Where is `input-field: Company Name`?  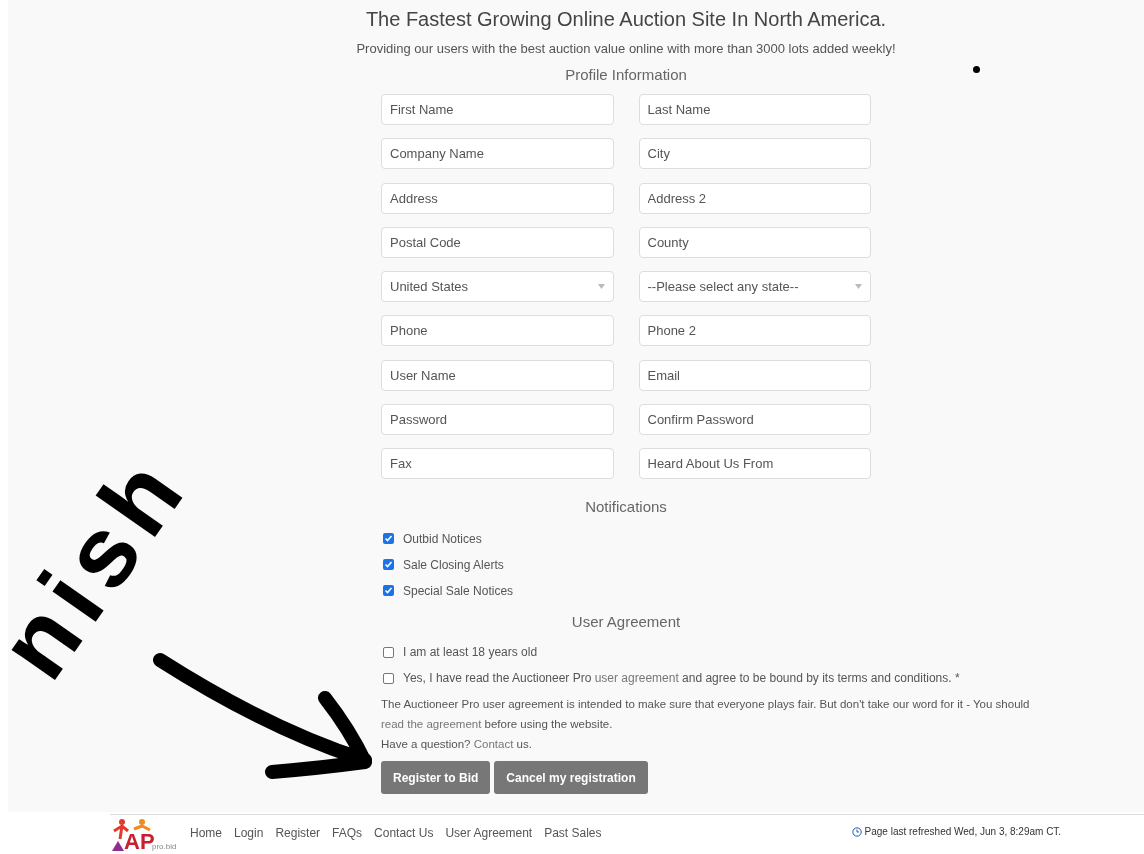 input-field: Company Name is located at coordinates (497, 154).